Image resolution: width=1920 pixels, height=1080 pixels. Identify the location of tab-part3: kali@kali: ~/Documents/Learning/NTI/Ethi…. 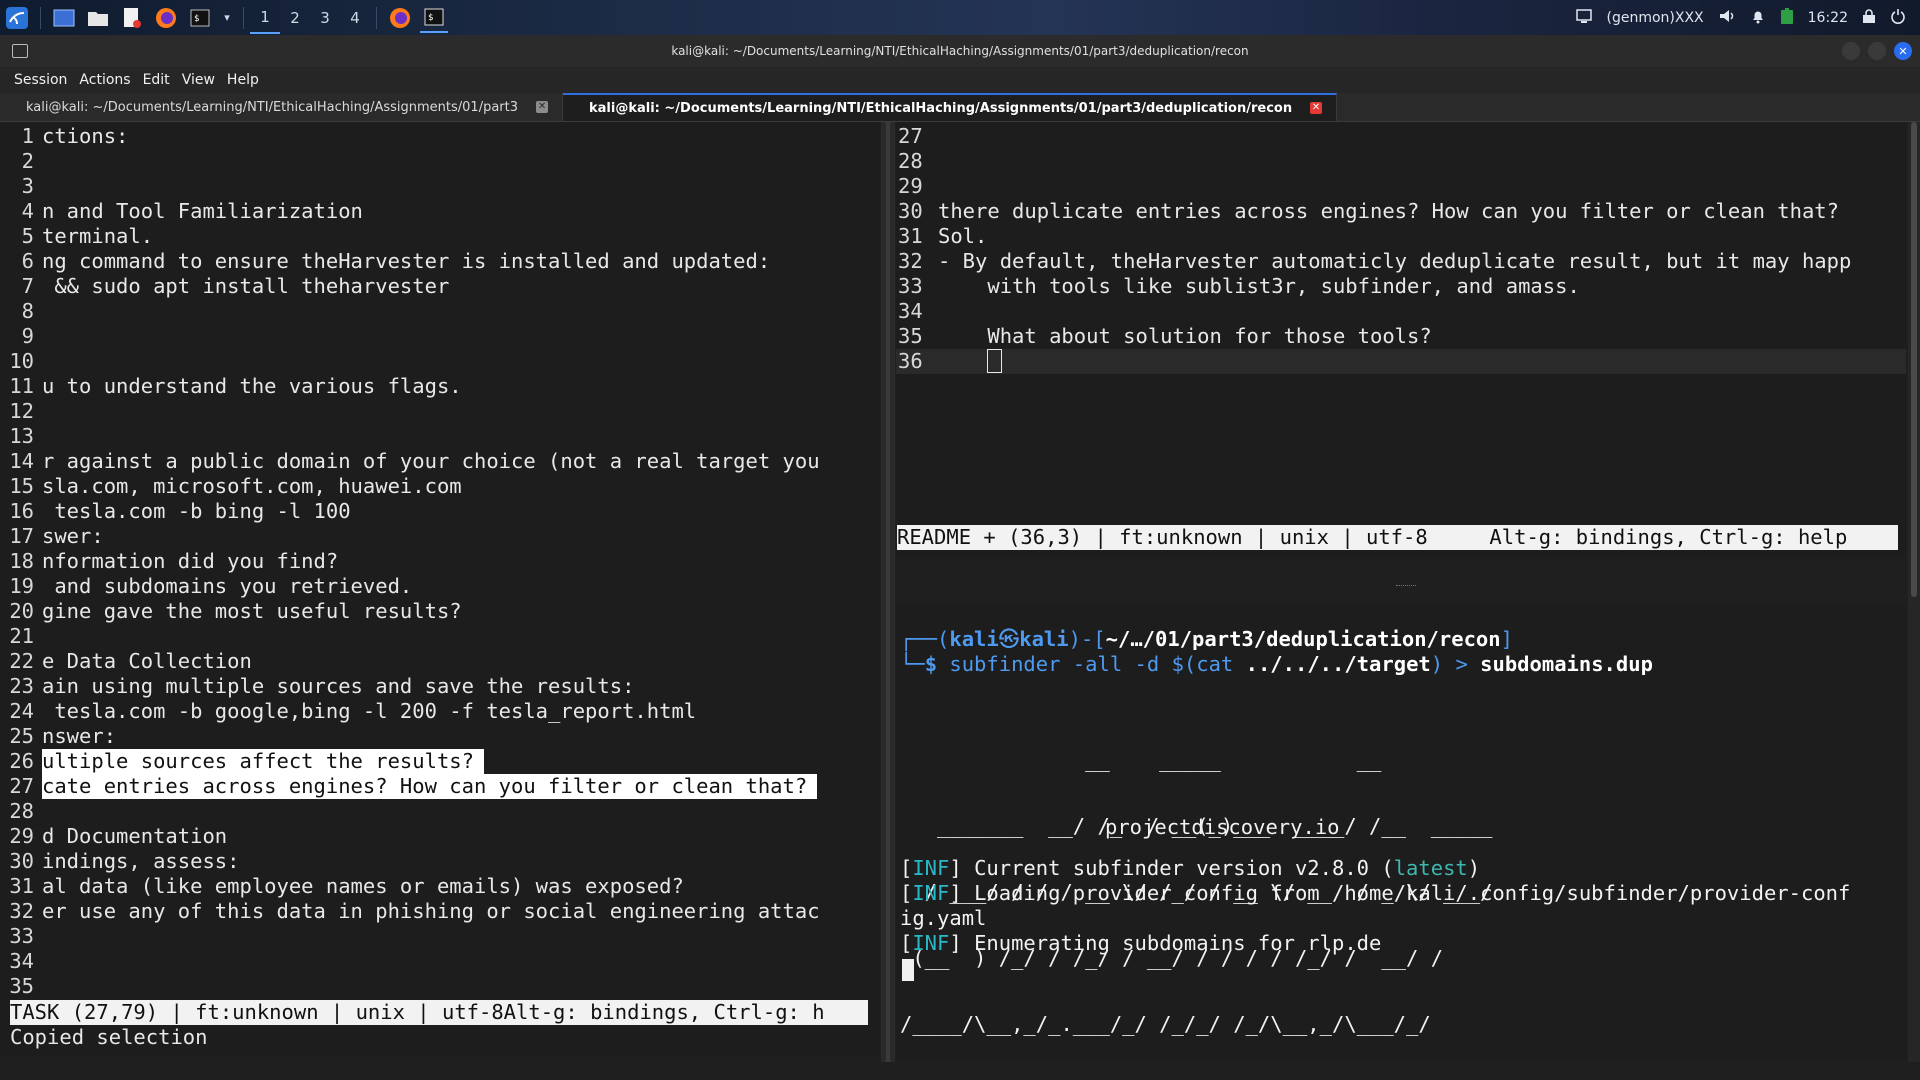
(282, 107).